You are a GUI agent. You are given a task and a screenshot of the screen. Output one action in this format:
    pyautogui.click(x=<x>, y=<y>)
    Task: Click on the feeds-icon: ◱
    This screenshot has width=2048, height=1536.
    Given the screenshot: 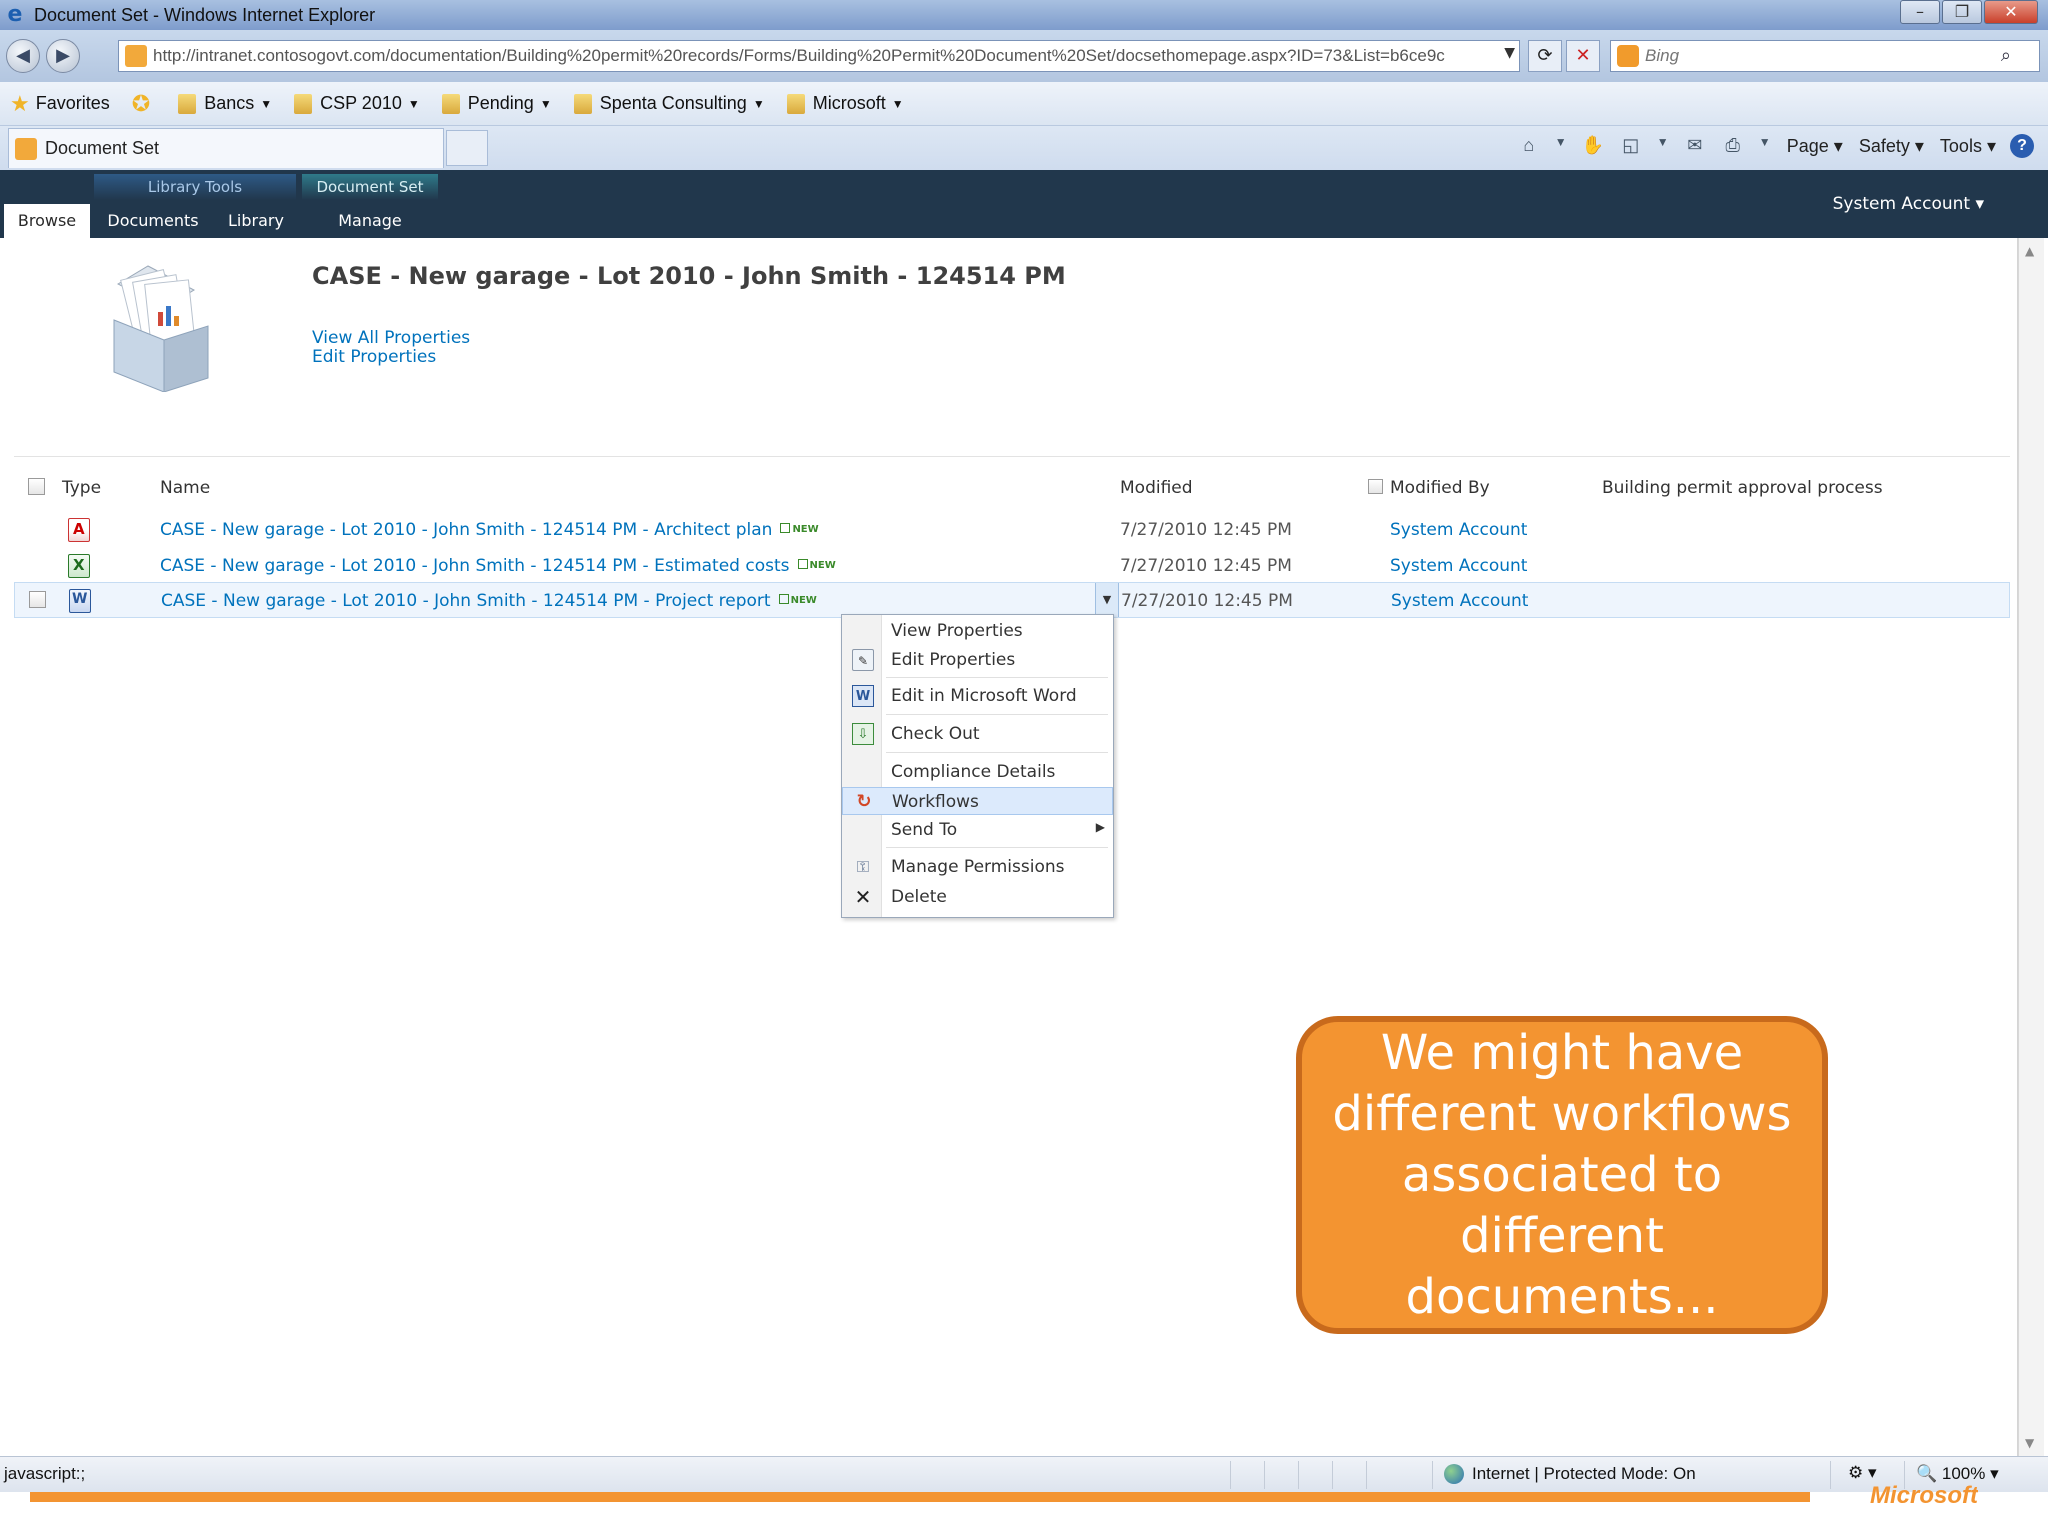 What is the action you would take?
    pyautogui.click(x=1631, y=146)
    